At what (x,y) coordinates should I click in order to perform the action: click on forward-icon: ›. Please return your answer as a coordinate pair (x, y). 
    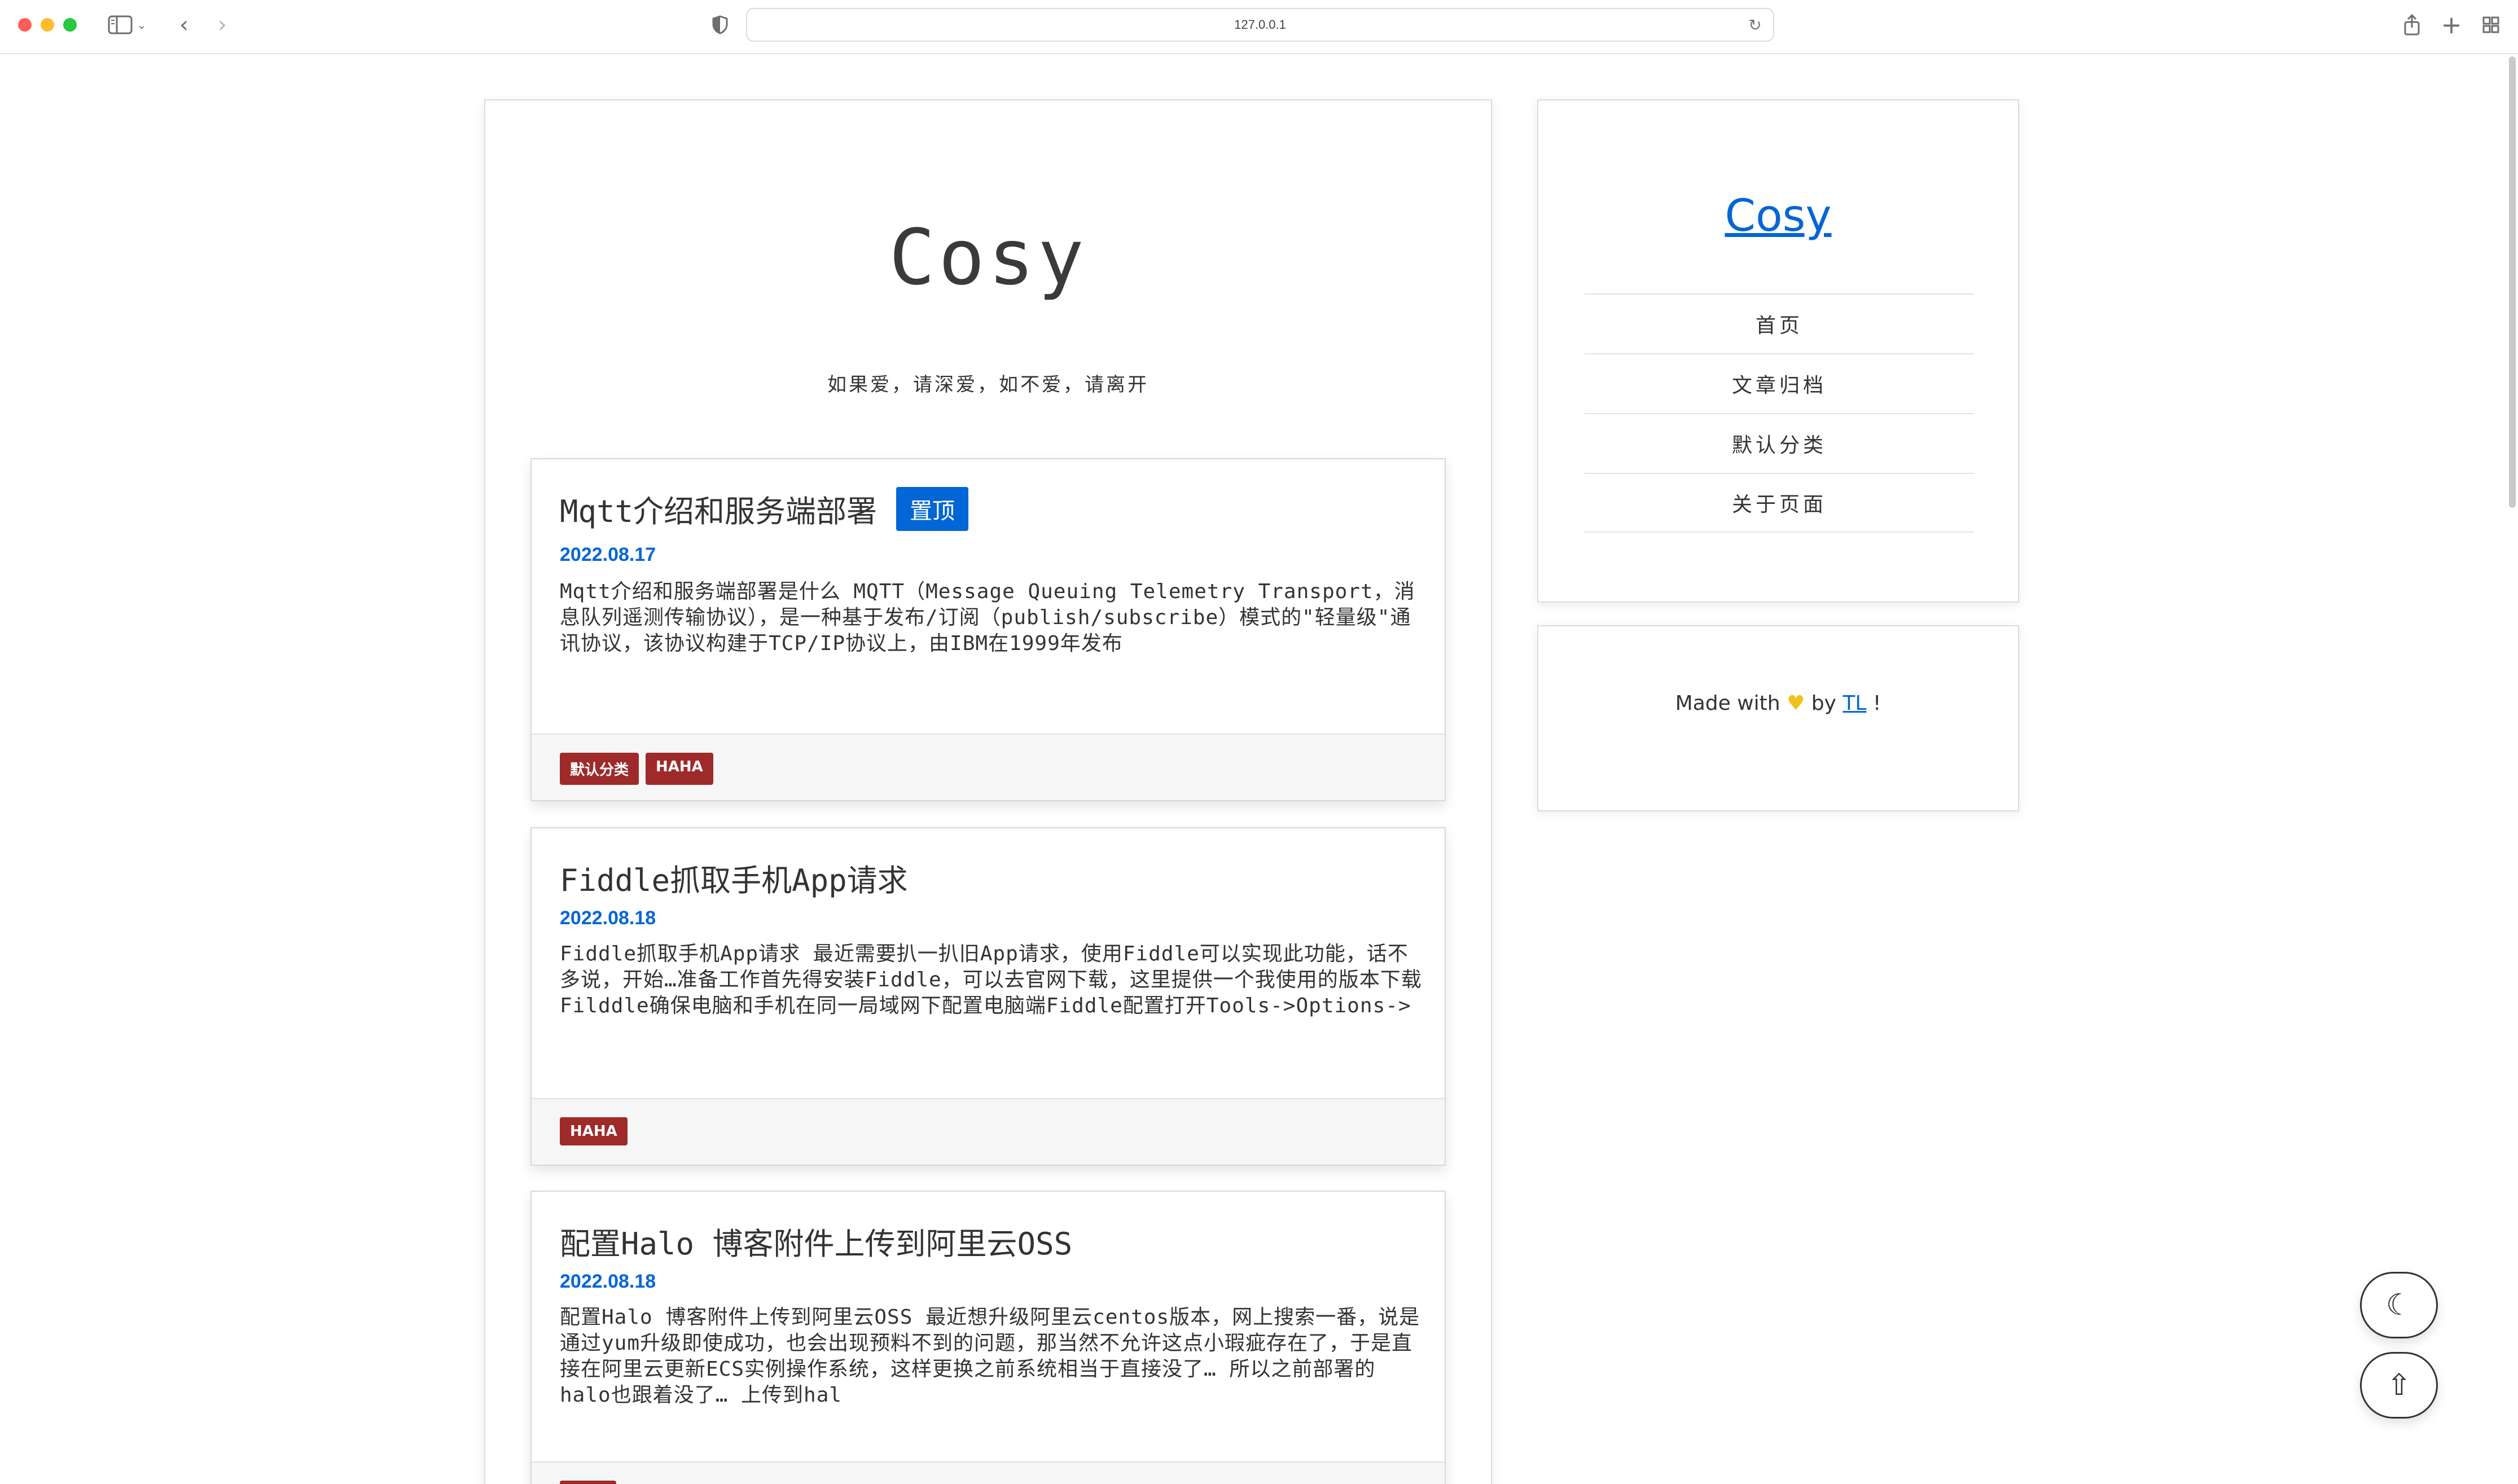
    Looking at the image, I should click on (222, 25).